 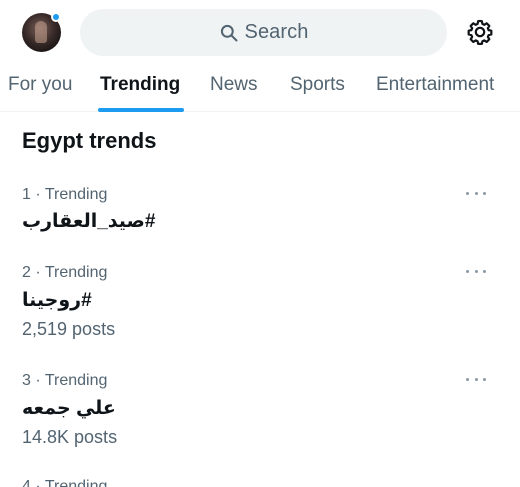 What do you see at coordinates (56, 17) in the screenshot?
I see `notification-dot` at bounding box center [56, 17].